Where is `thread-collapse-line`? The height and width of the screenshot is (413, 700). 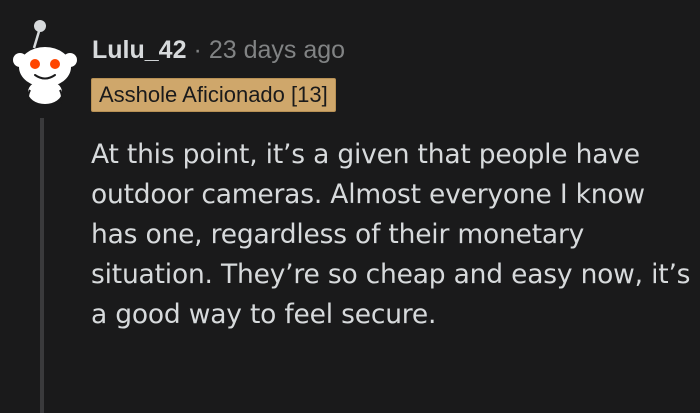
thread-collapse-line is located at coordinates (42, 265).